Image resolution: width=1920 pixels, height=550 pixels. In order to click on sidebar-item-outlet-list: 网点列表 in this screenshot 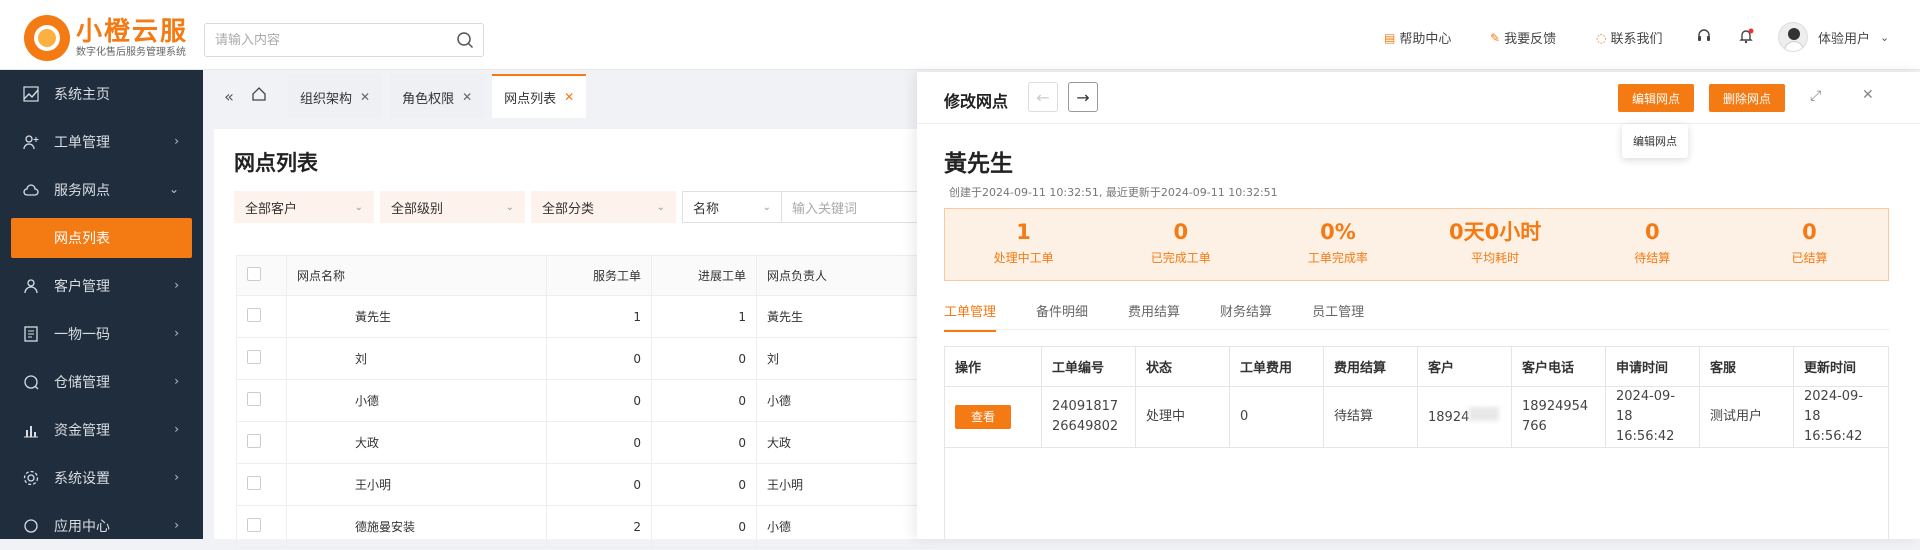, I will do `click(101, 238)`.